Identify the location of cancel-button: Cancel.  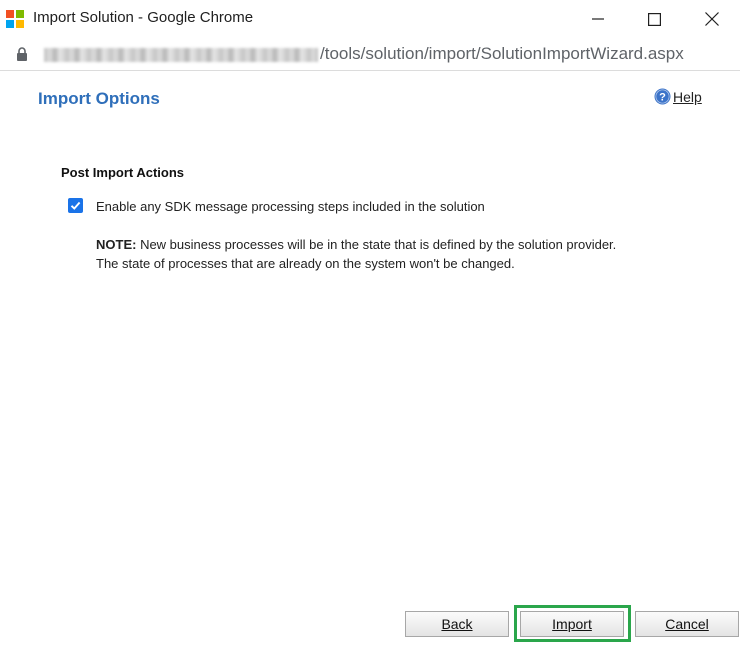
(687, 624).